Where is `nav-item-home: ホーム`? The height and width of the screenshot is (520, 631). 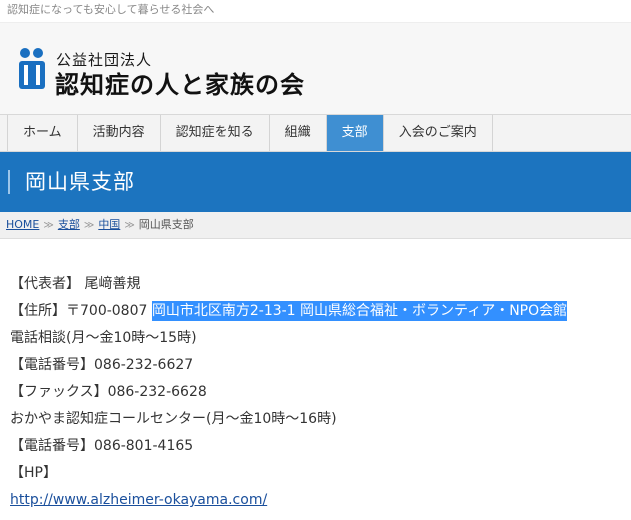 nav-item-home: ホーム is located at coordinates (42, 133).